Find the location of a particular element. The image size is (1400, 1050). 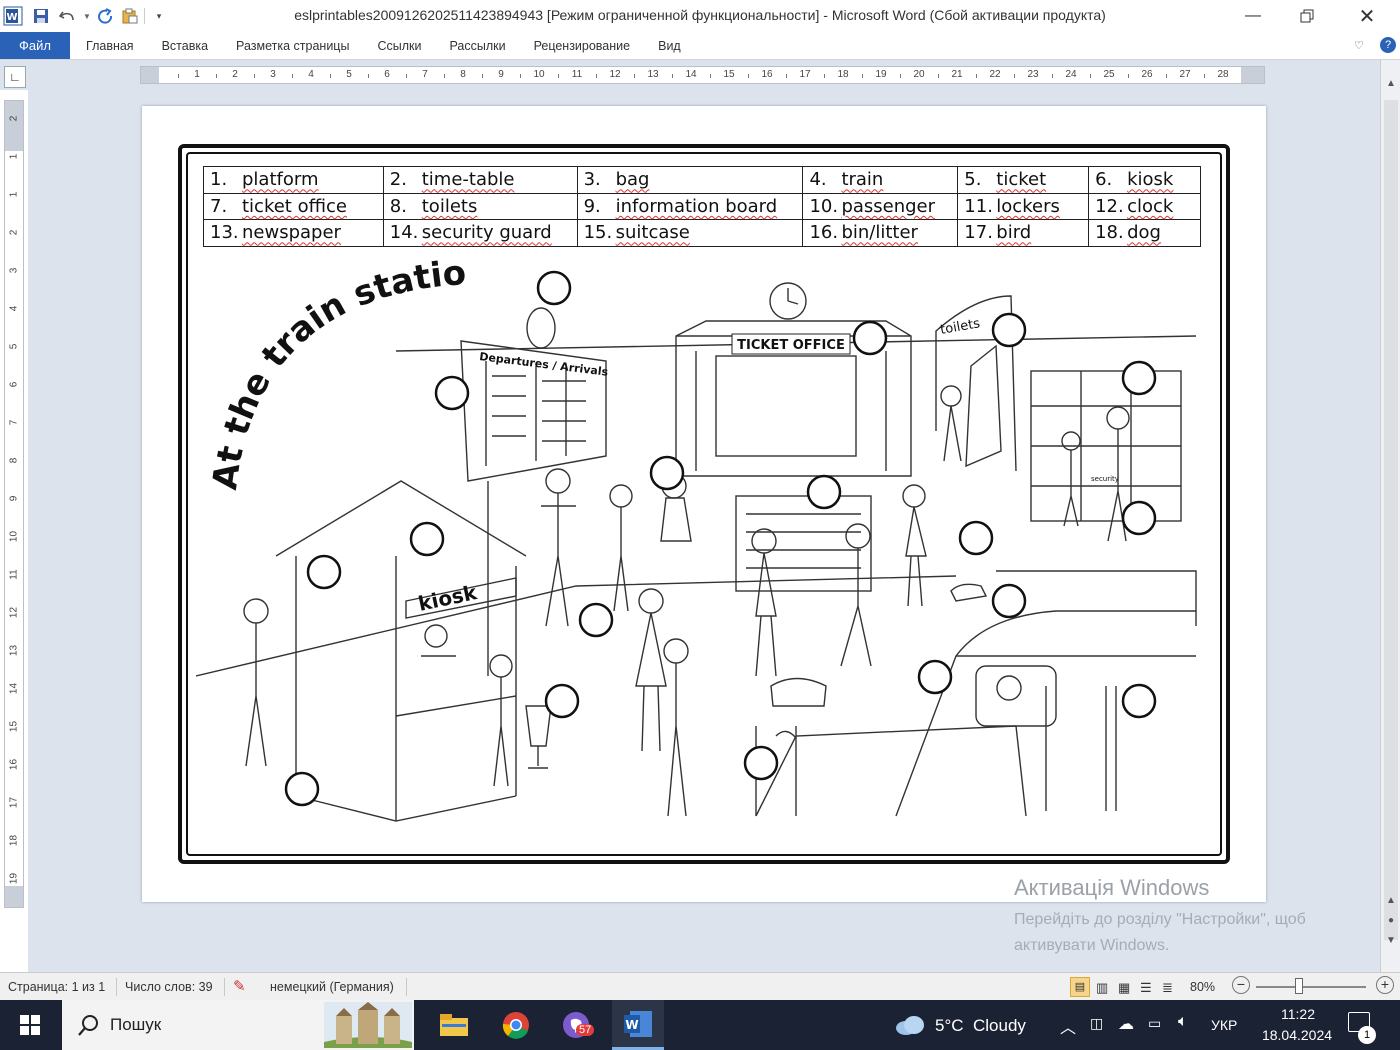

tab-review: Рецензирование is located at coordinates (582, 45).